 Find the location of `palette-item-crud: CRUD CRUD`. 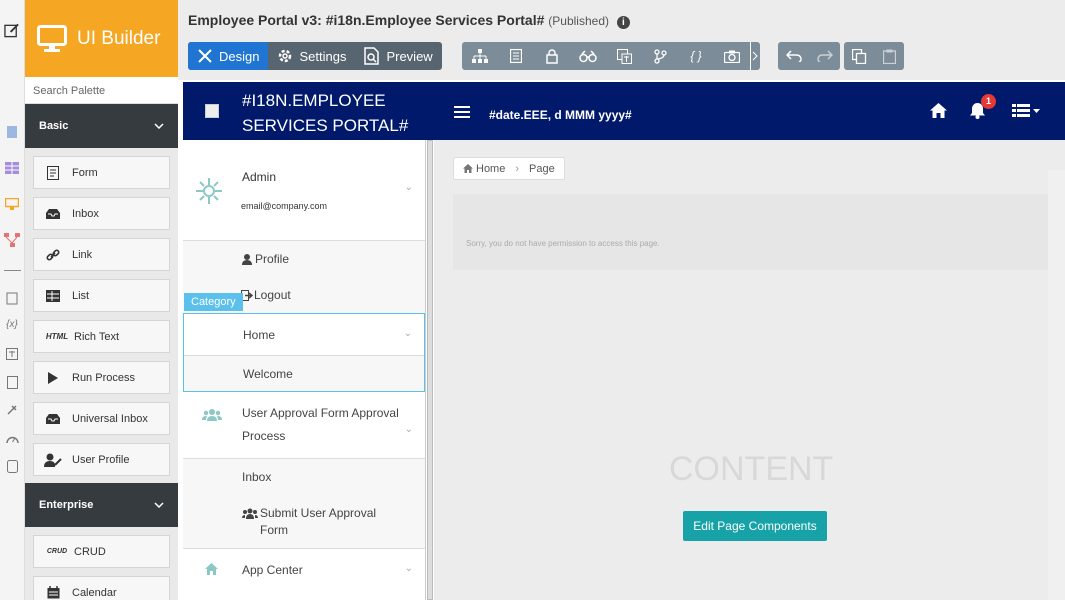

palette-item-crud: CRUD CRUD is located at coordinates (101, 551).